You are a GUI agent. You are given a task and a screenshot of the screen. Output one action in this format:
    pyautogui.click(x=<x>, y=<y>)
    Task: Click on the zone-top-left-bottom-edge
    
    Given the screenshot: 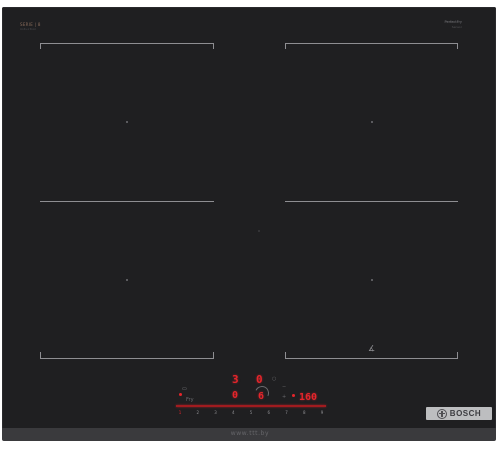 What is the action you would take?
    pyautogui.click(x=127, y=201)
    